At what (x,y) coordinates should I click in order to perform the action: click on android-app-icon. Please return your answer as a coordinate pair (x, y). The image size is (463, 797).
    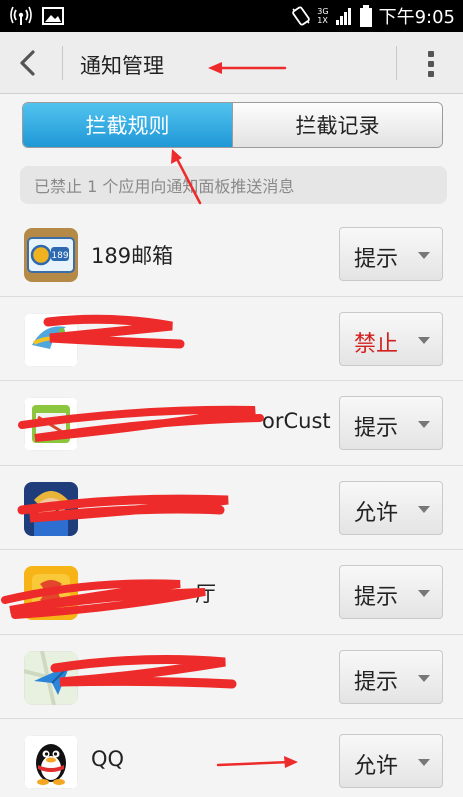
    Looking at the image, I should click on (51, 424).